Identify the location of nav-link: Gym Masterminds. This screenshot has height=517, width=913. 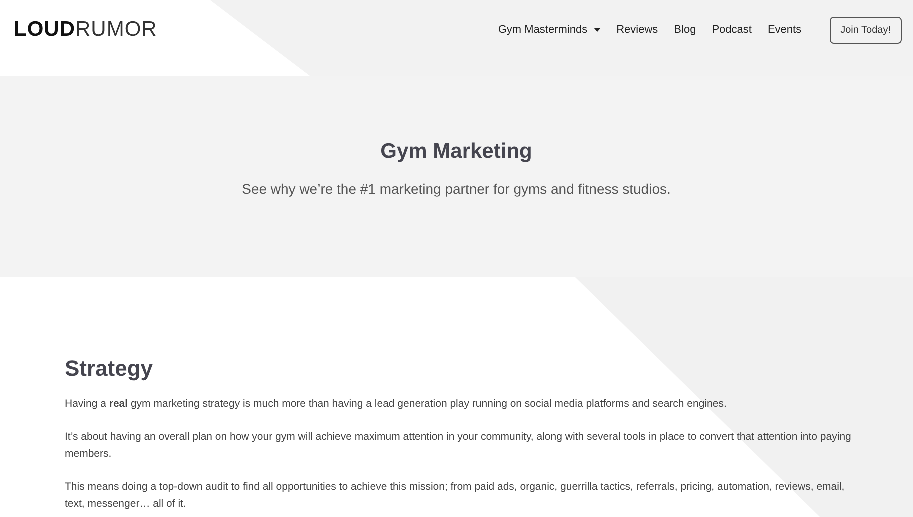
(549, 30).